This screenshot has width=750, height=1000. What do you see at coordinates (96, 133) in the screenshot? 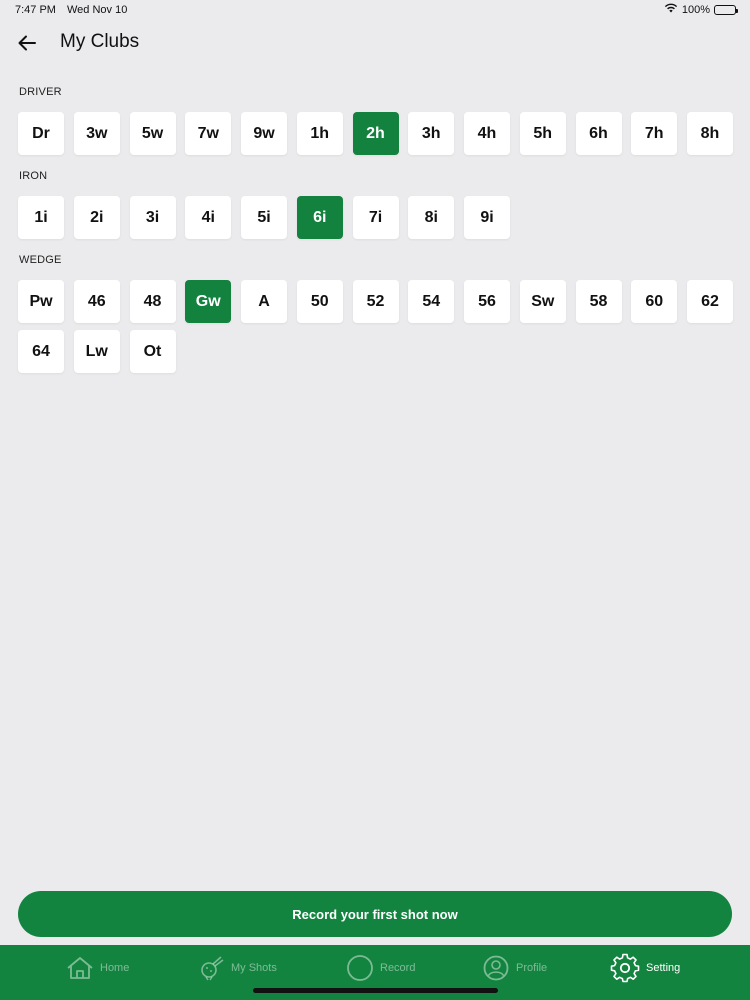
I see `club-chip-3w: 3w` at bounding box center [96, 133].